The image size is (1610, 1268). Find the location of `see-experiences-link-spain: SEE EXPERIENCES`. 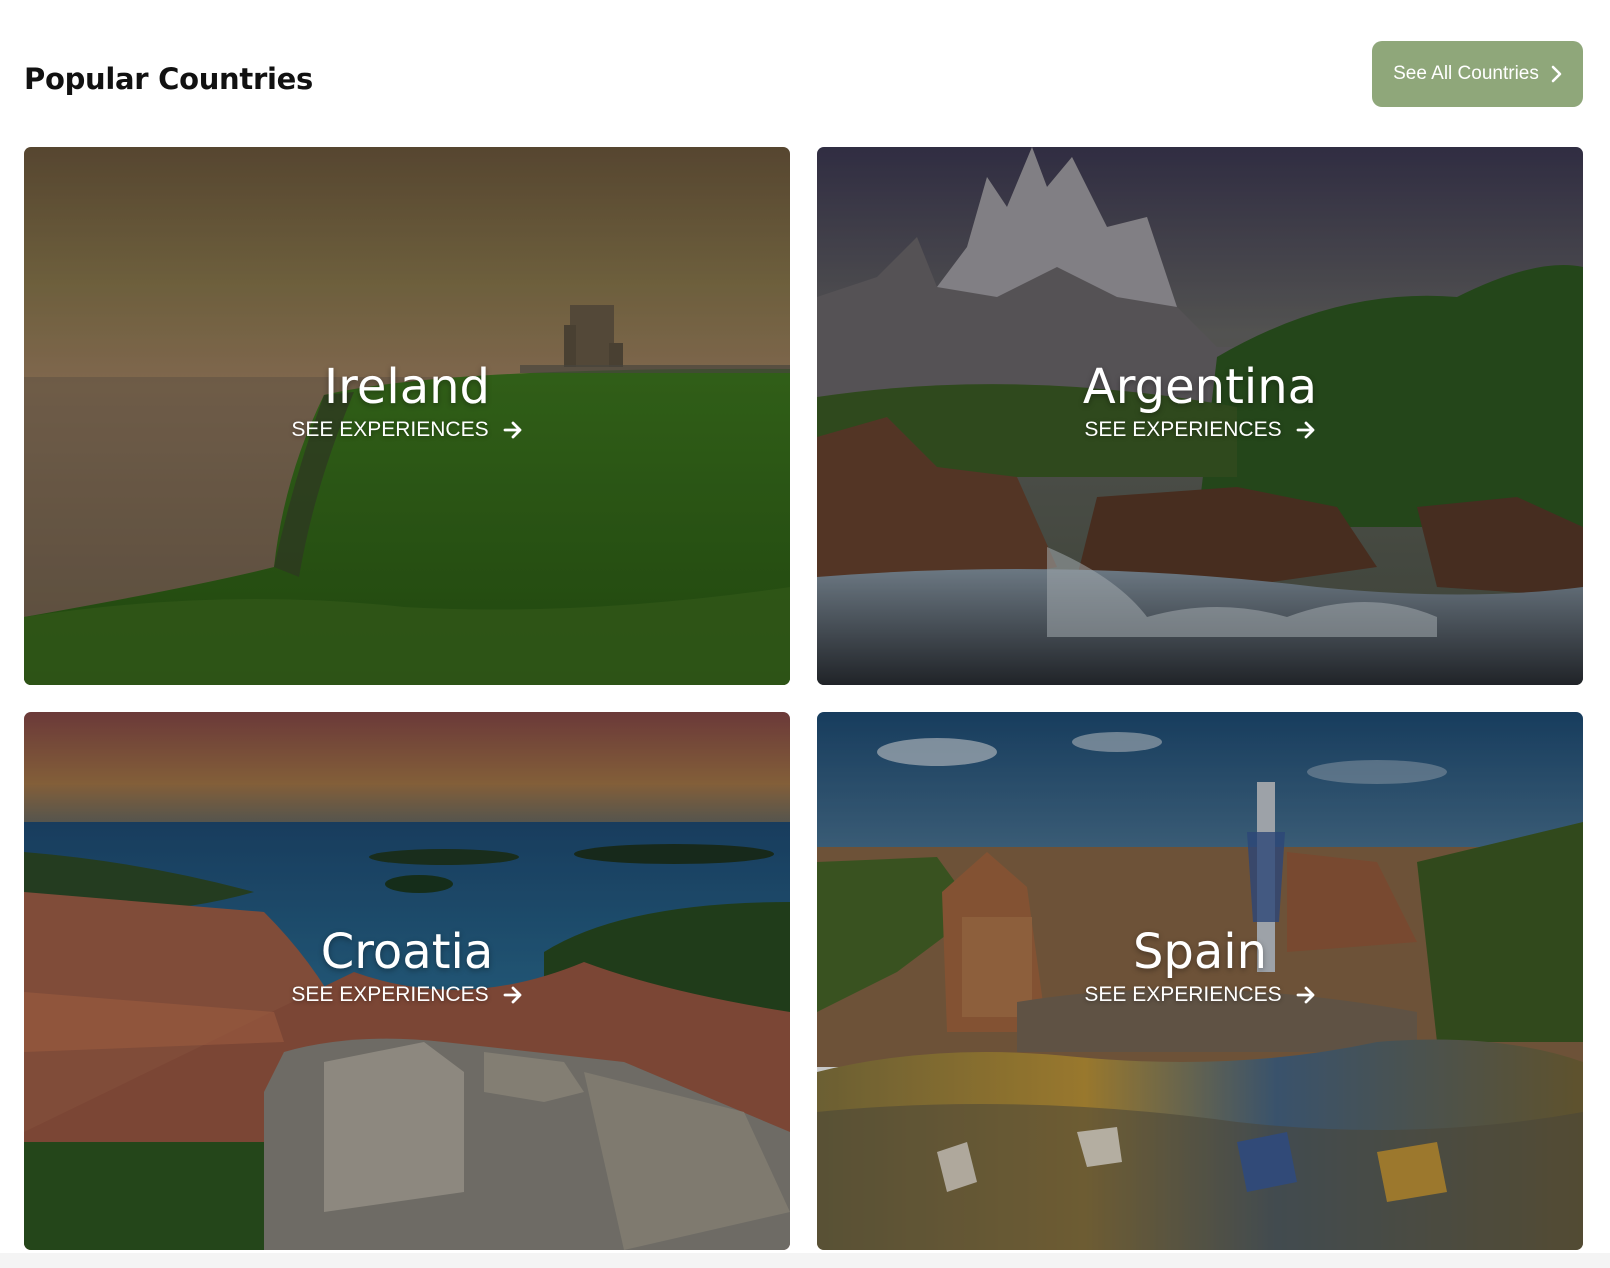

see-experiences-link-spain: SEE EXPERIENCES is located at coordinates (1199, 995).